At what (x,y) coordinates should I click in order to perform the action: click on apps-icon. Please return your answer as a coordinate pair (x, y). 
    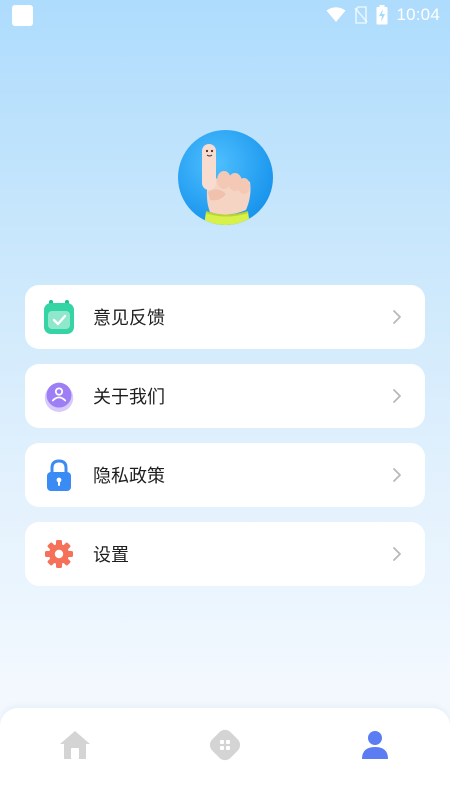
    Looking at the image, I should click on (225, 745).